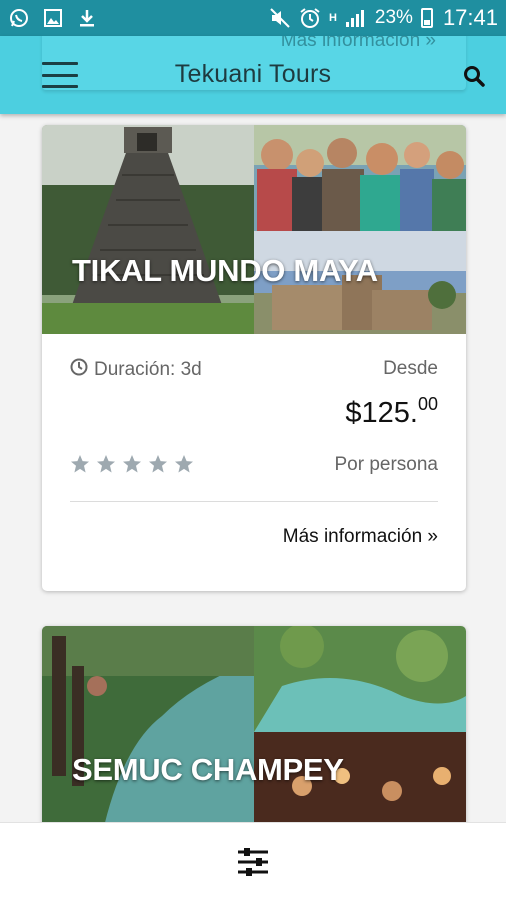 The image size is (506, 900). I want to click on app-bar: Más información » Tekuani Tours, so click(253, 75).